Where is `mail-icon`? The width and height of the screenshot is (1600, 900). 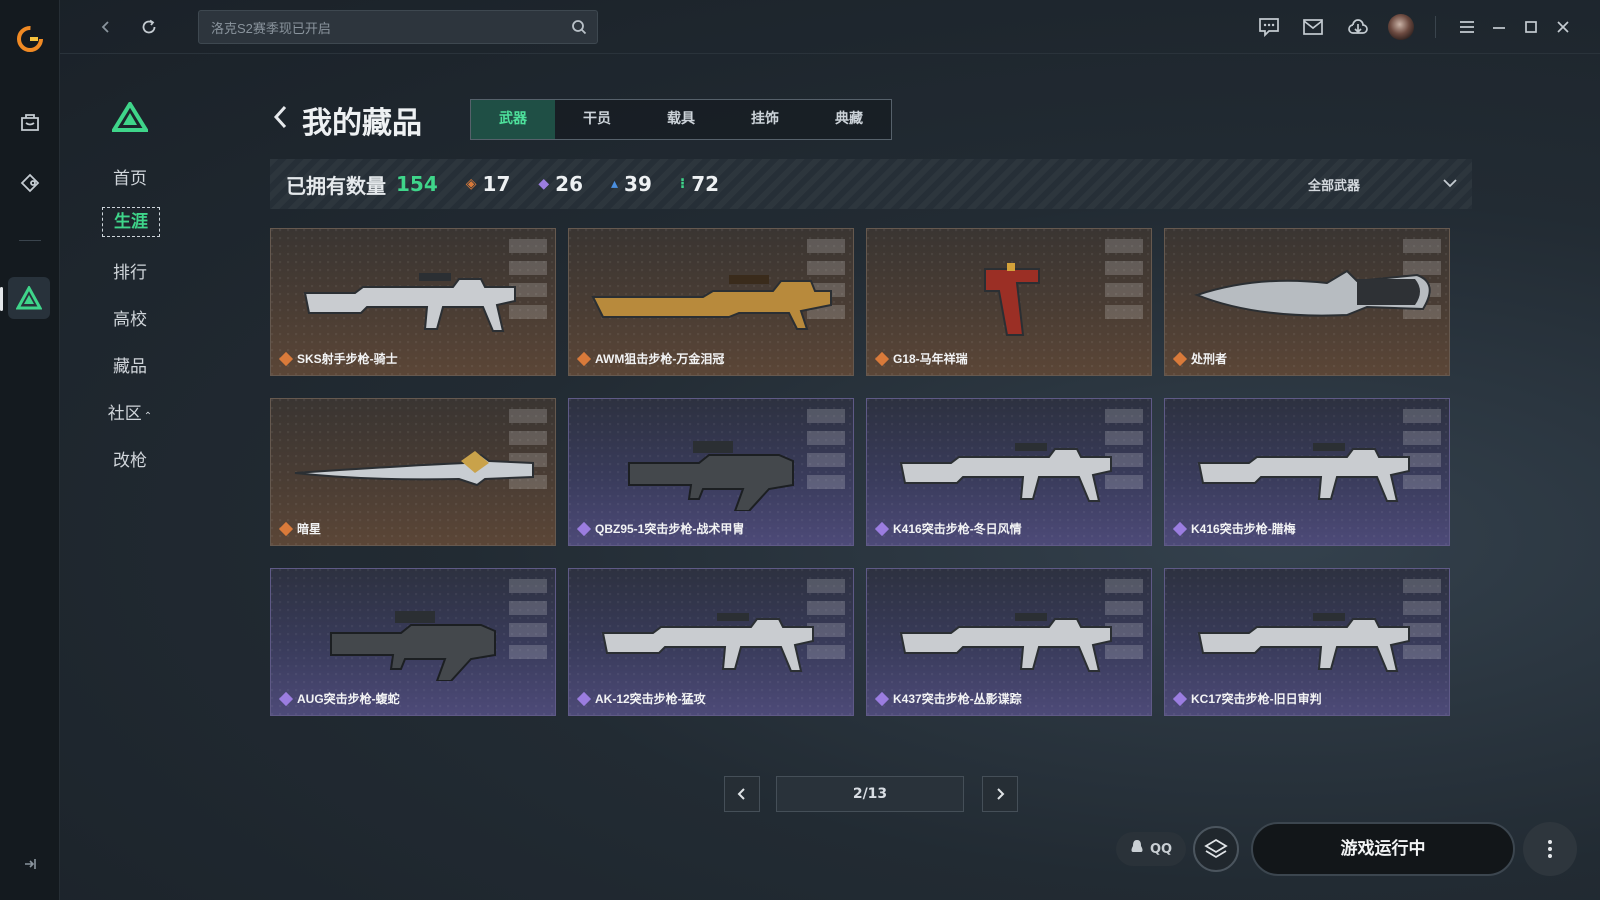 mail-icon is located at coordinates (1313, 27).